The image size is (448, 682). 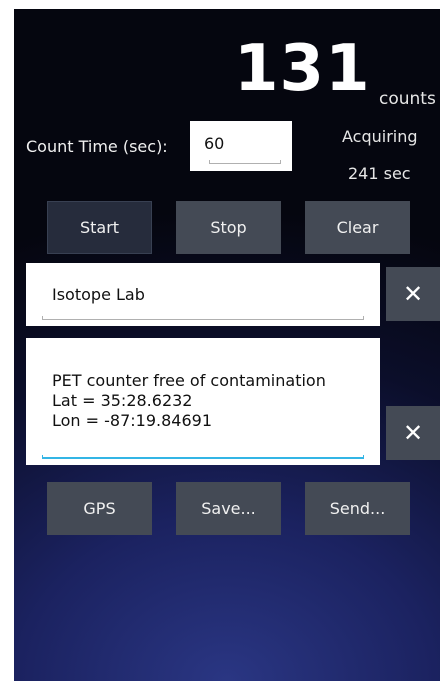 I want to click on location-underline, so click(x=203, y=318).